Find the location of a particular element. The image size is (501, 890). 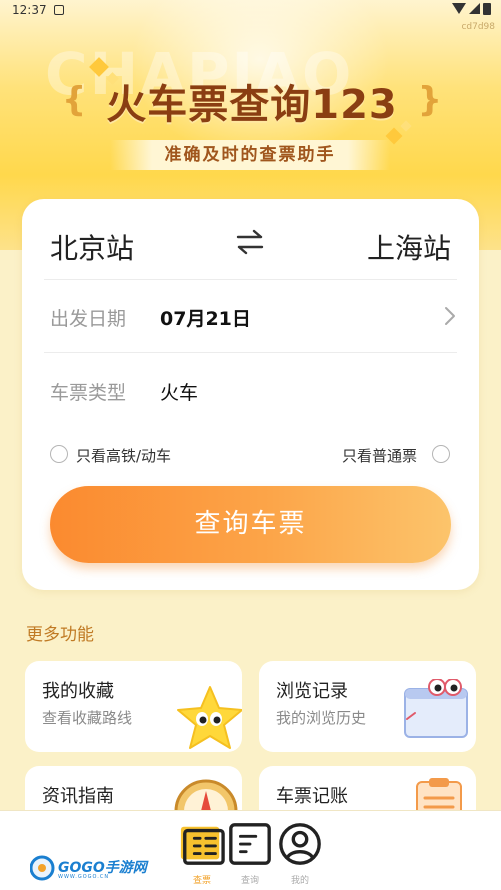

title-bracket-left: { is located at coordinates (74, 100).